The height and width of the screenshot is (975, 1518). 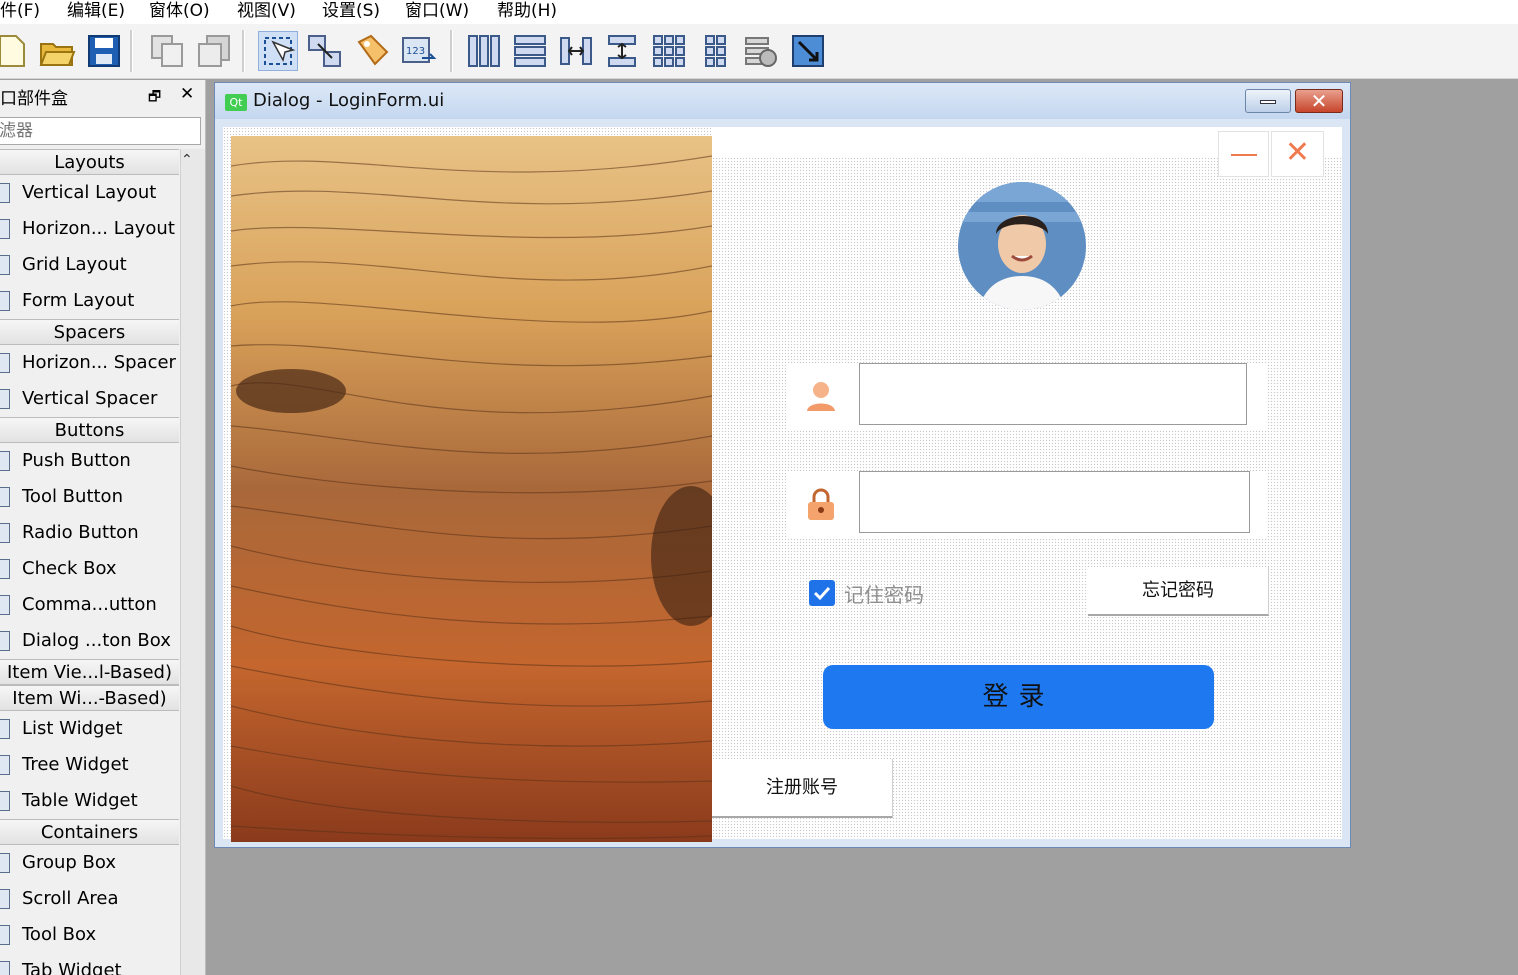 What do you see at coordinates (89, 363) in the screenshot?
I see `widget-item: Horizon... Spacer` at bounding box center [89, 363].